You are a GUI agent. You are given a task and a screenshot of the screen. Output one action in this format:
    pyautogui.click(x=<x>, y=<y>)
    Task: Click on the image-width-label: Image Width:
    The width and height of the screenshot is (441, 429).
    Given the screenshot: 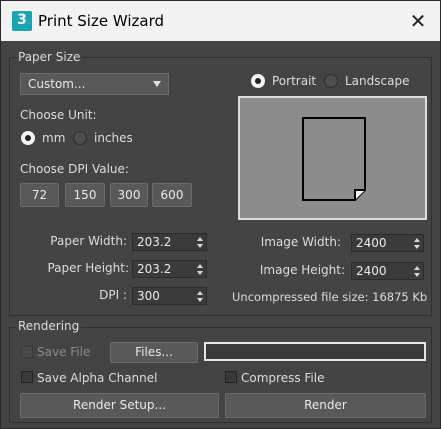 What is the action you would take?
    pyautogui.click(x=300, y=242)
    